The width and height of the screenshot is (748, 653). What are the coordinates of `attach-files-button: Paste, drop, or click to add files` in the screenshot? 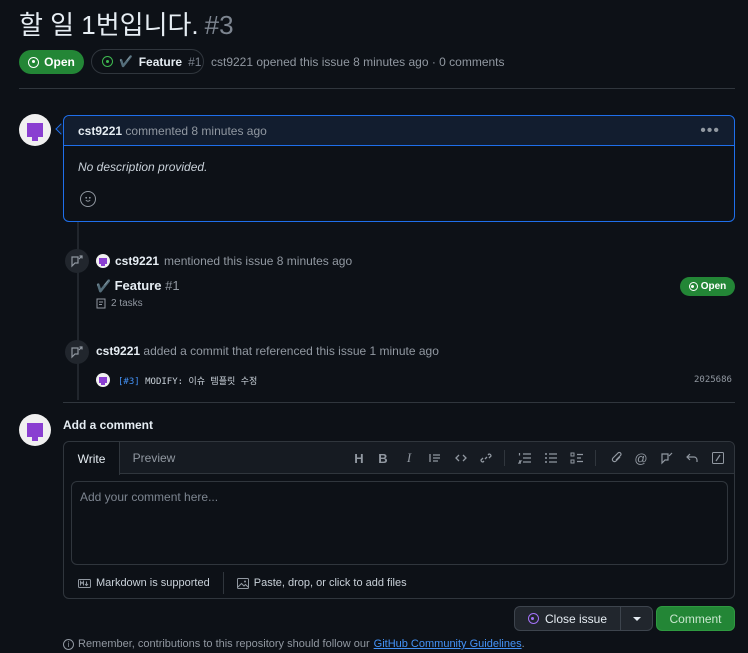 It's located at (321, 583).